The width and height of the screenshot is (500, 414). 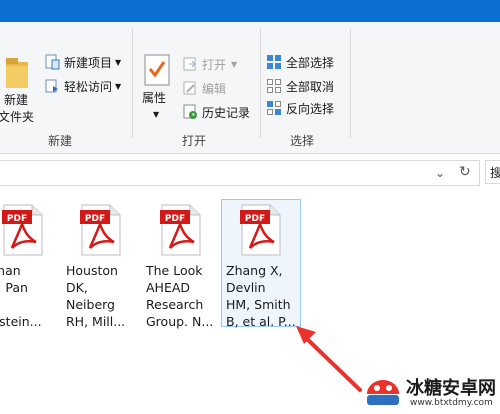 What do you see at coordinates (383, 392) in the screenshot?
I see `android-robot-icon` at bounding box center [383, 392].